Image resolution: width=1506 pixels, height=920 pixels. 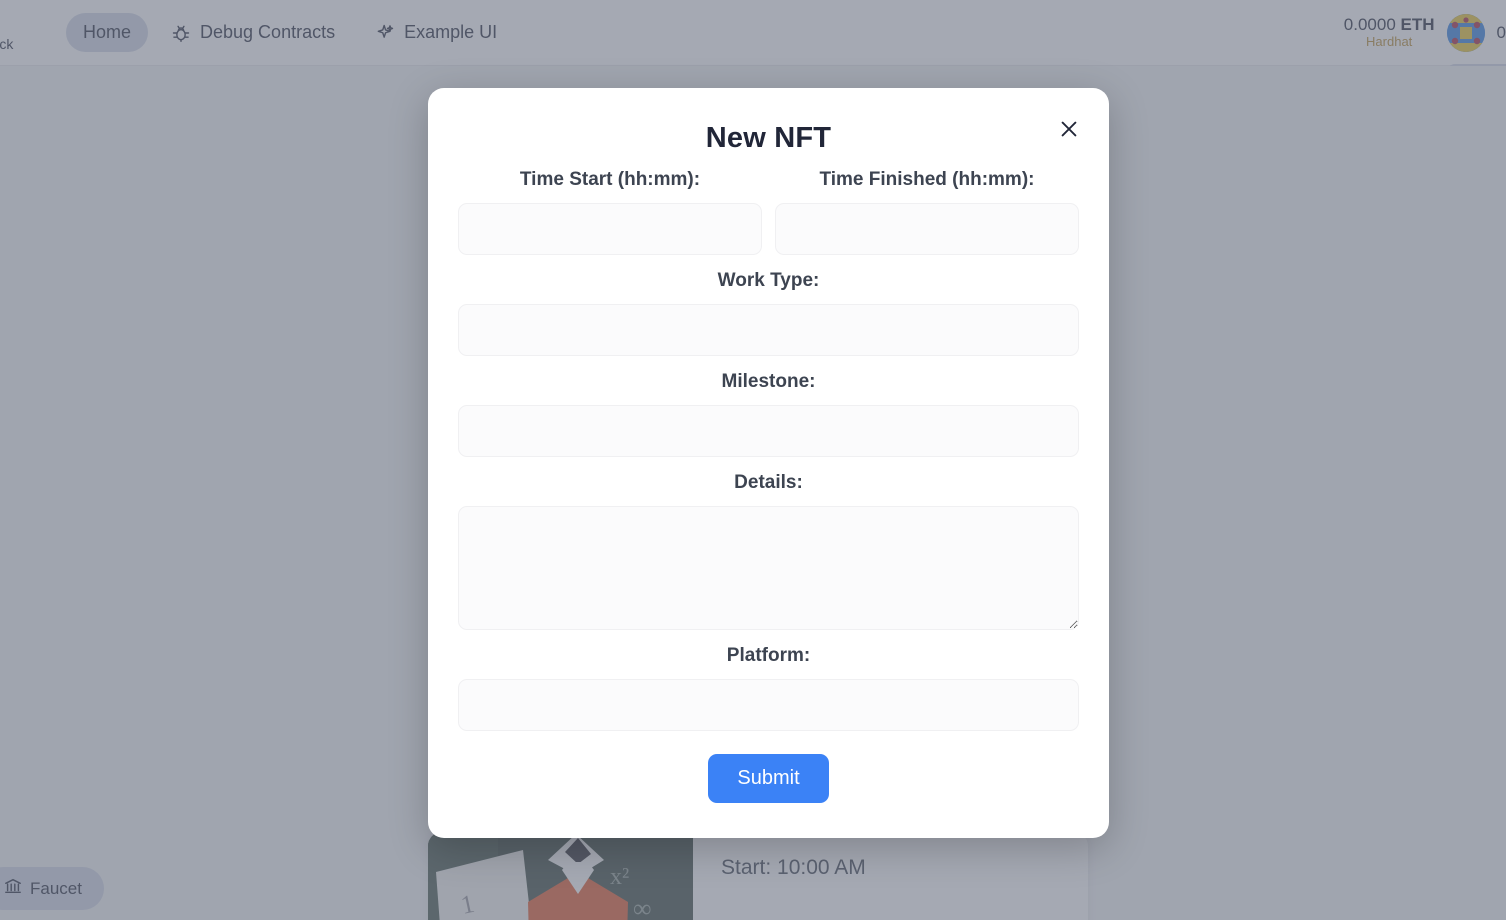 I want to click on time-start-input, so click(x=610, y=229).